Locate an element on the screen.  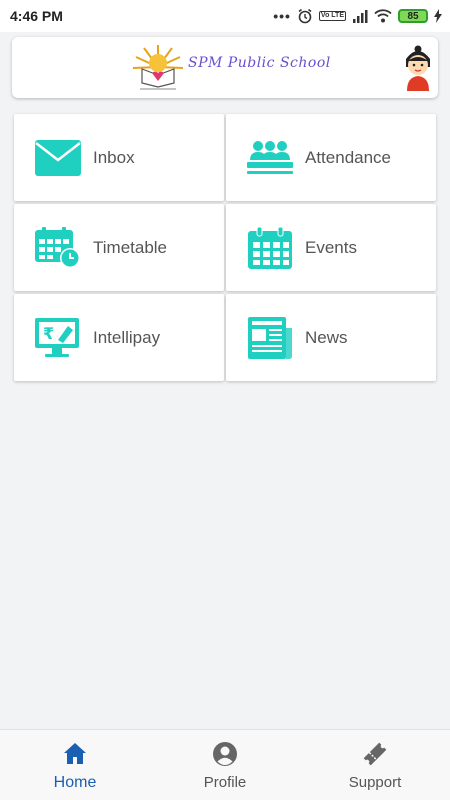
nav-home: Home is located at coordinates (75, 765).